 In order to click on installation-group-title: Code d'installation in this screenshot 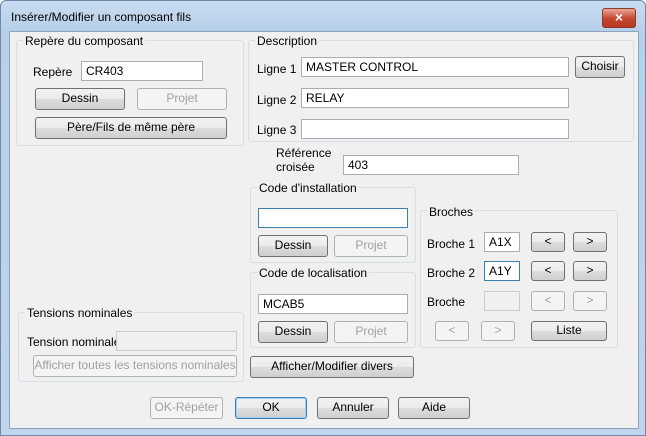, I will do `click(308, 188)`.